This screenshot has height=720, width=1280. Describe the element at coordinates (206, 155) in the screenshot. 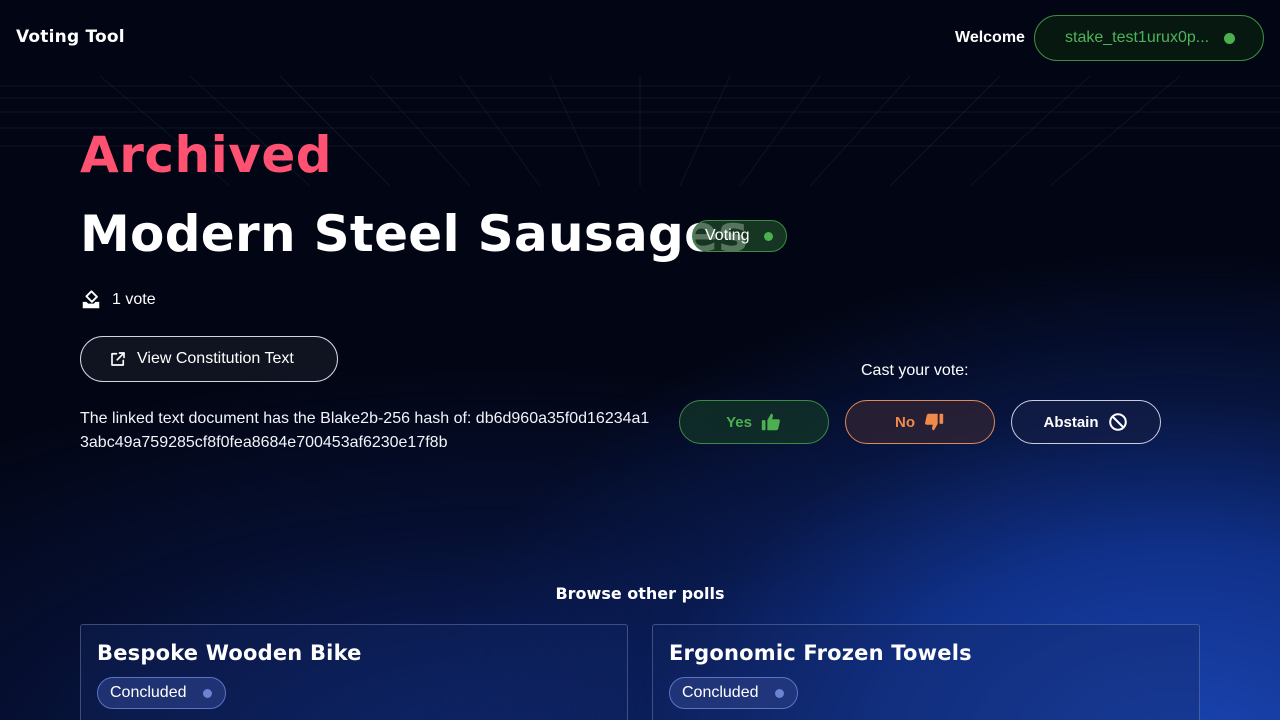

I see `archived-heading: Archived` at that location.